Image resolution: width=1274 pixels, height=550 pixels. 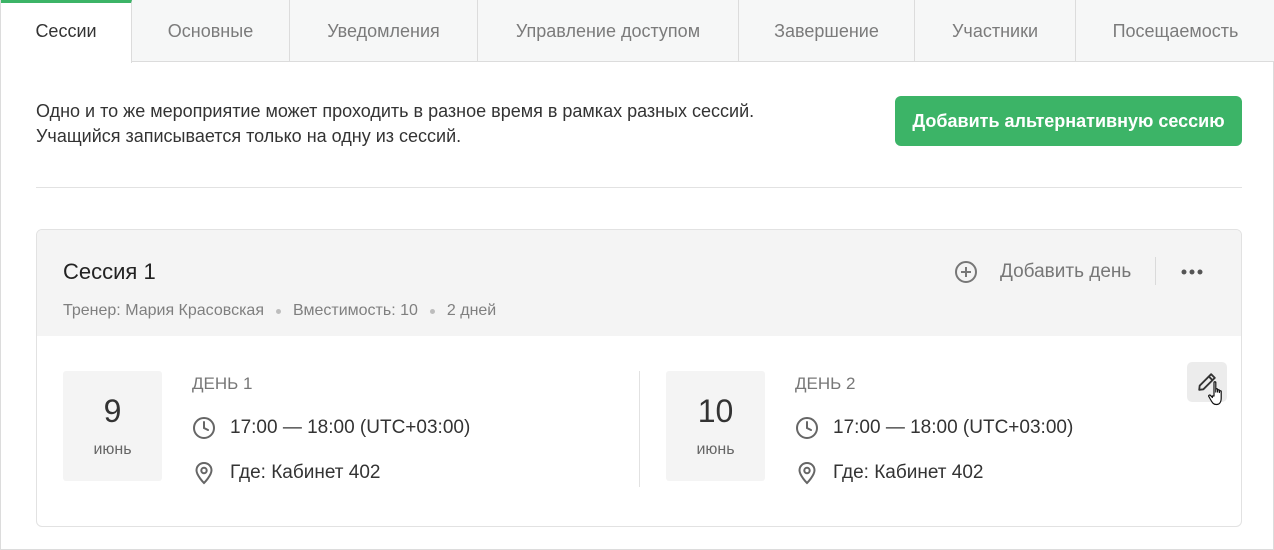 I want to click on session-day-1: 9 июнь ДЕНЬ 1 17:00 — 18:00 (UTC+03:00), so click(x=343, y=428).